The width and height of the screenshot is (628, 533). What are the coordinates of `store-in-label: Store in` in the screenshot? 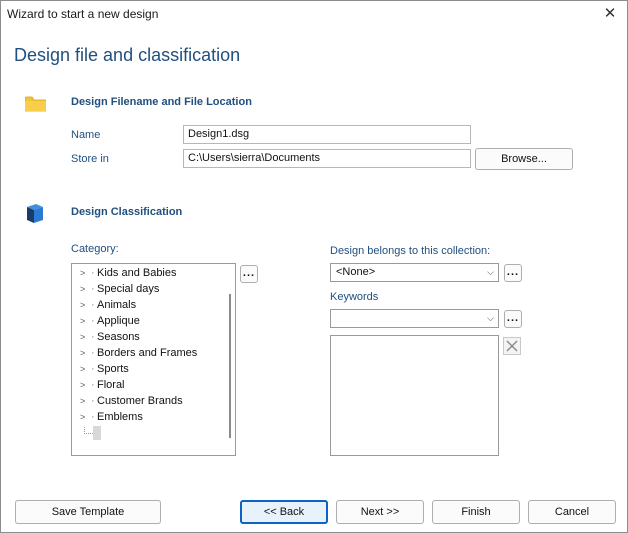 It's located at (90, 159).